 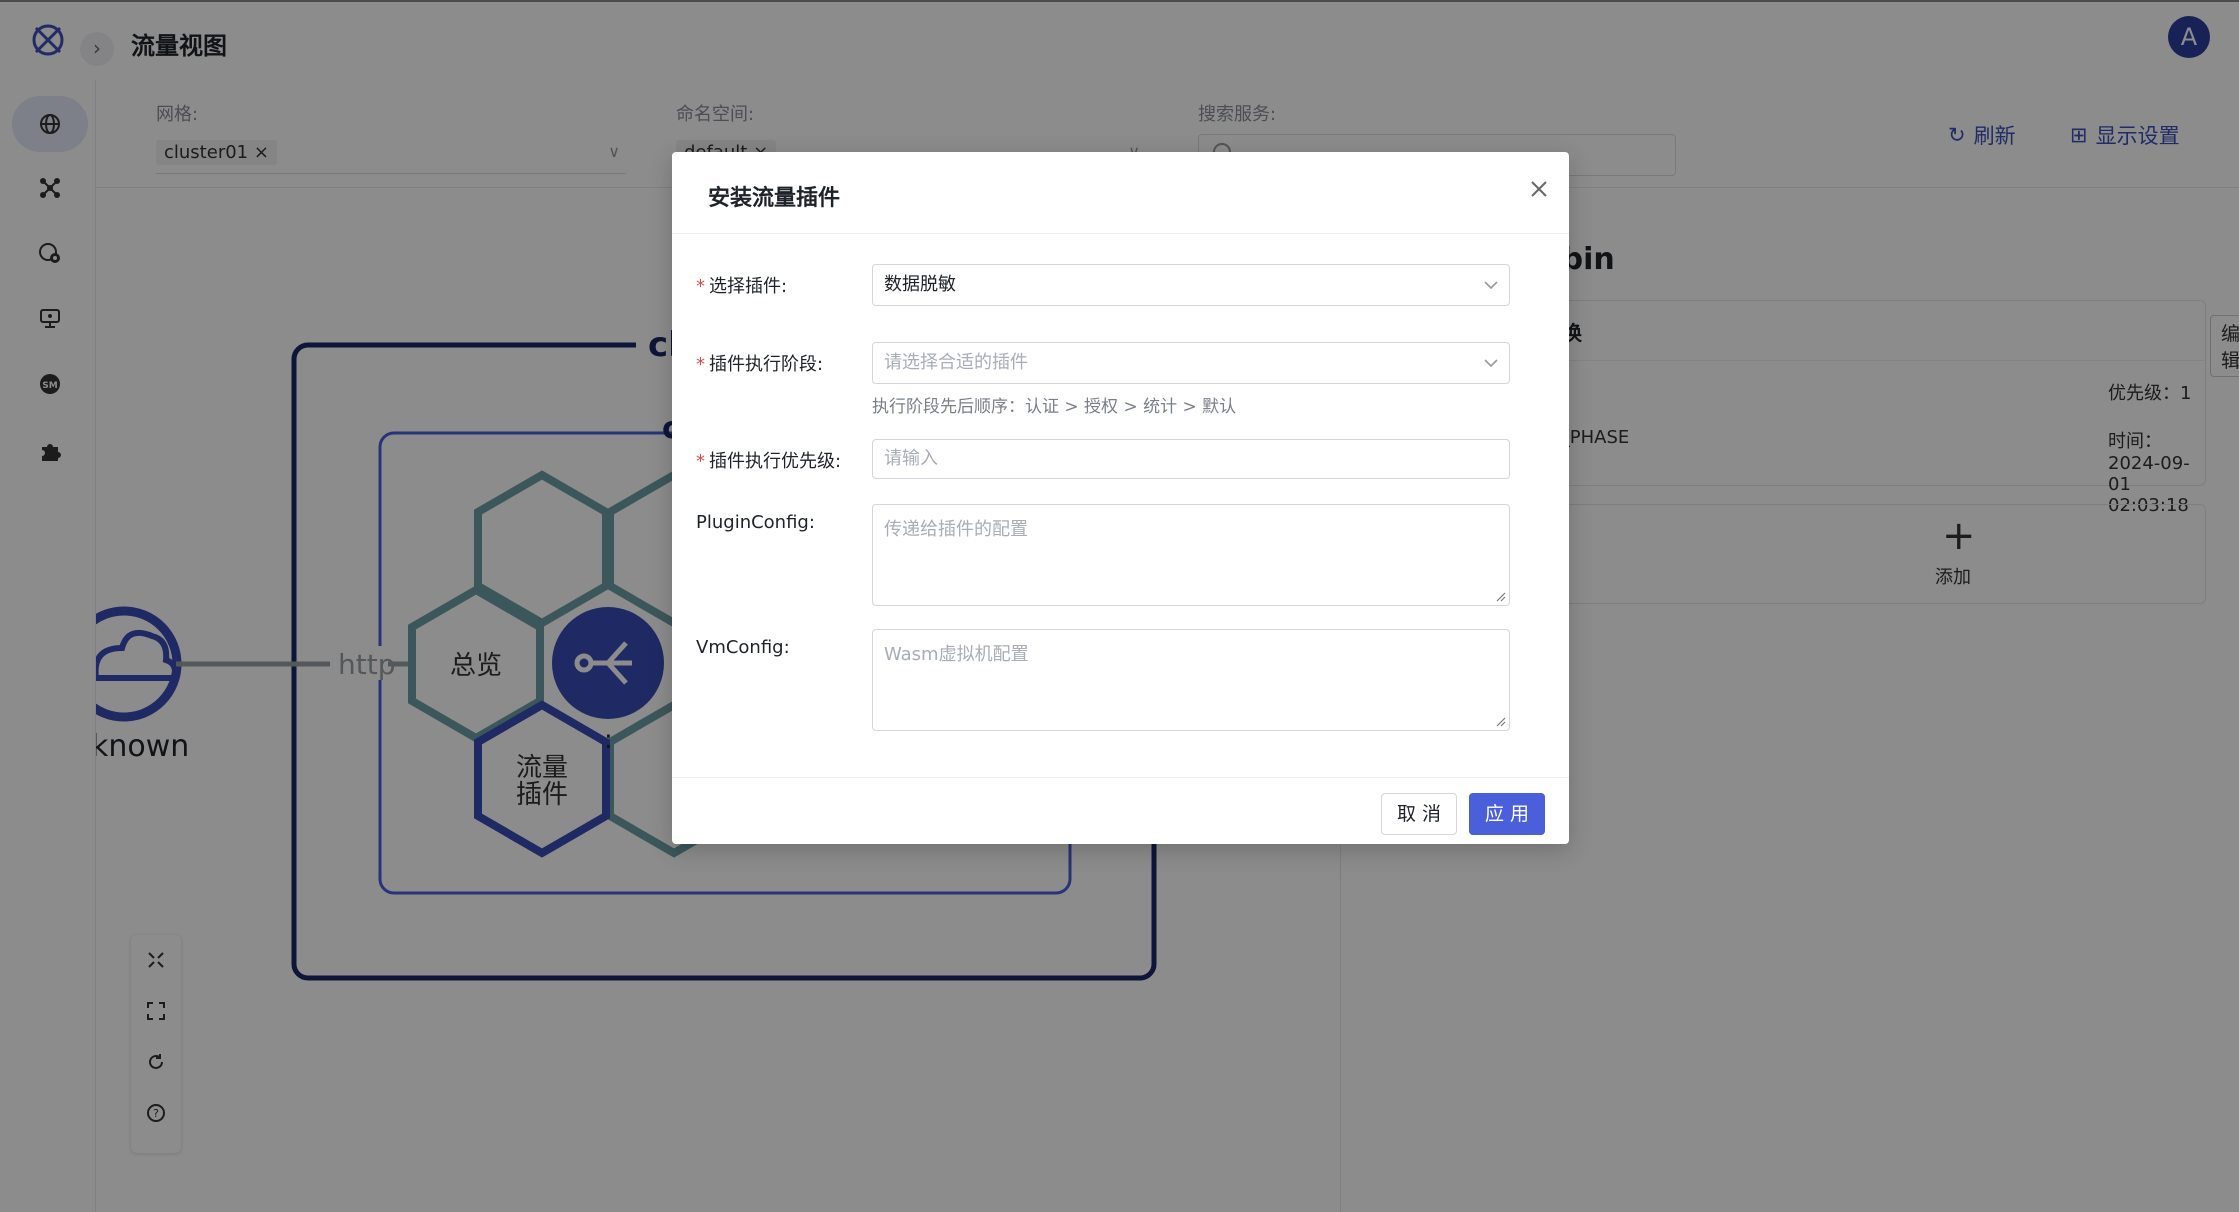 I want to click on plugin-config-textarea: 传递给插件的配置, so click(x=1191, y=555).